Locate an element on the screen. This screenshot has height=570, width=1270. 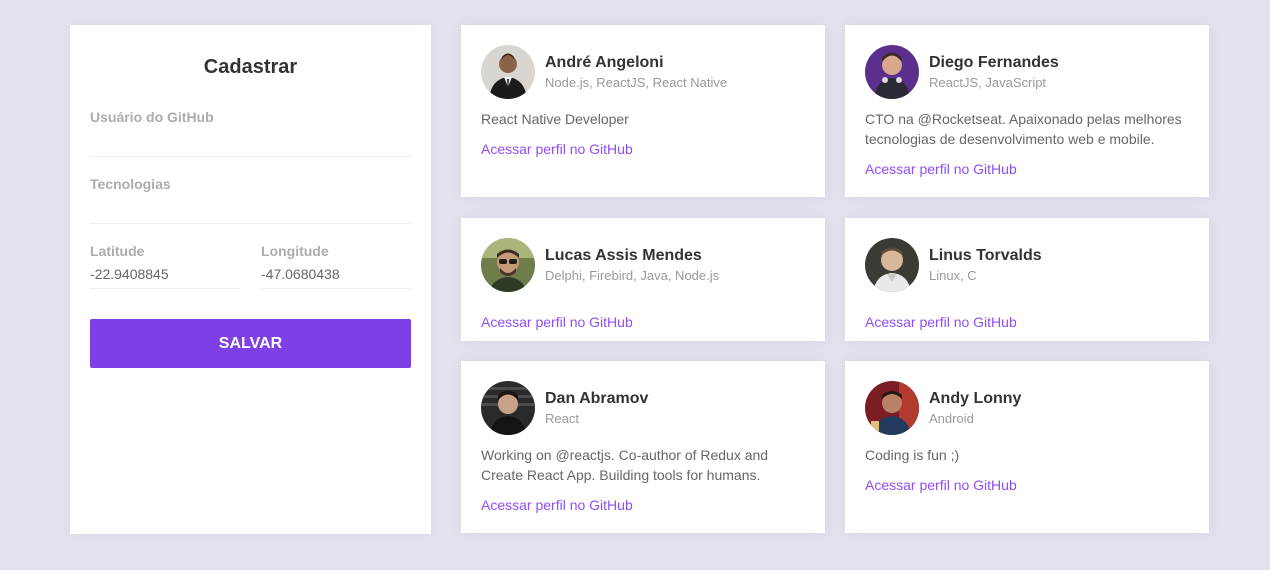
dev-name: André Angeloni is located at coordinates (604, 62).